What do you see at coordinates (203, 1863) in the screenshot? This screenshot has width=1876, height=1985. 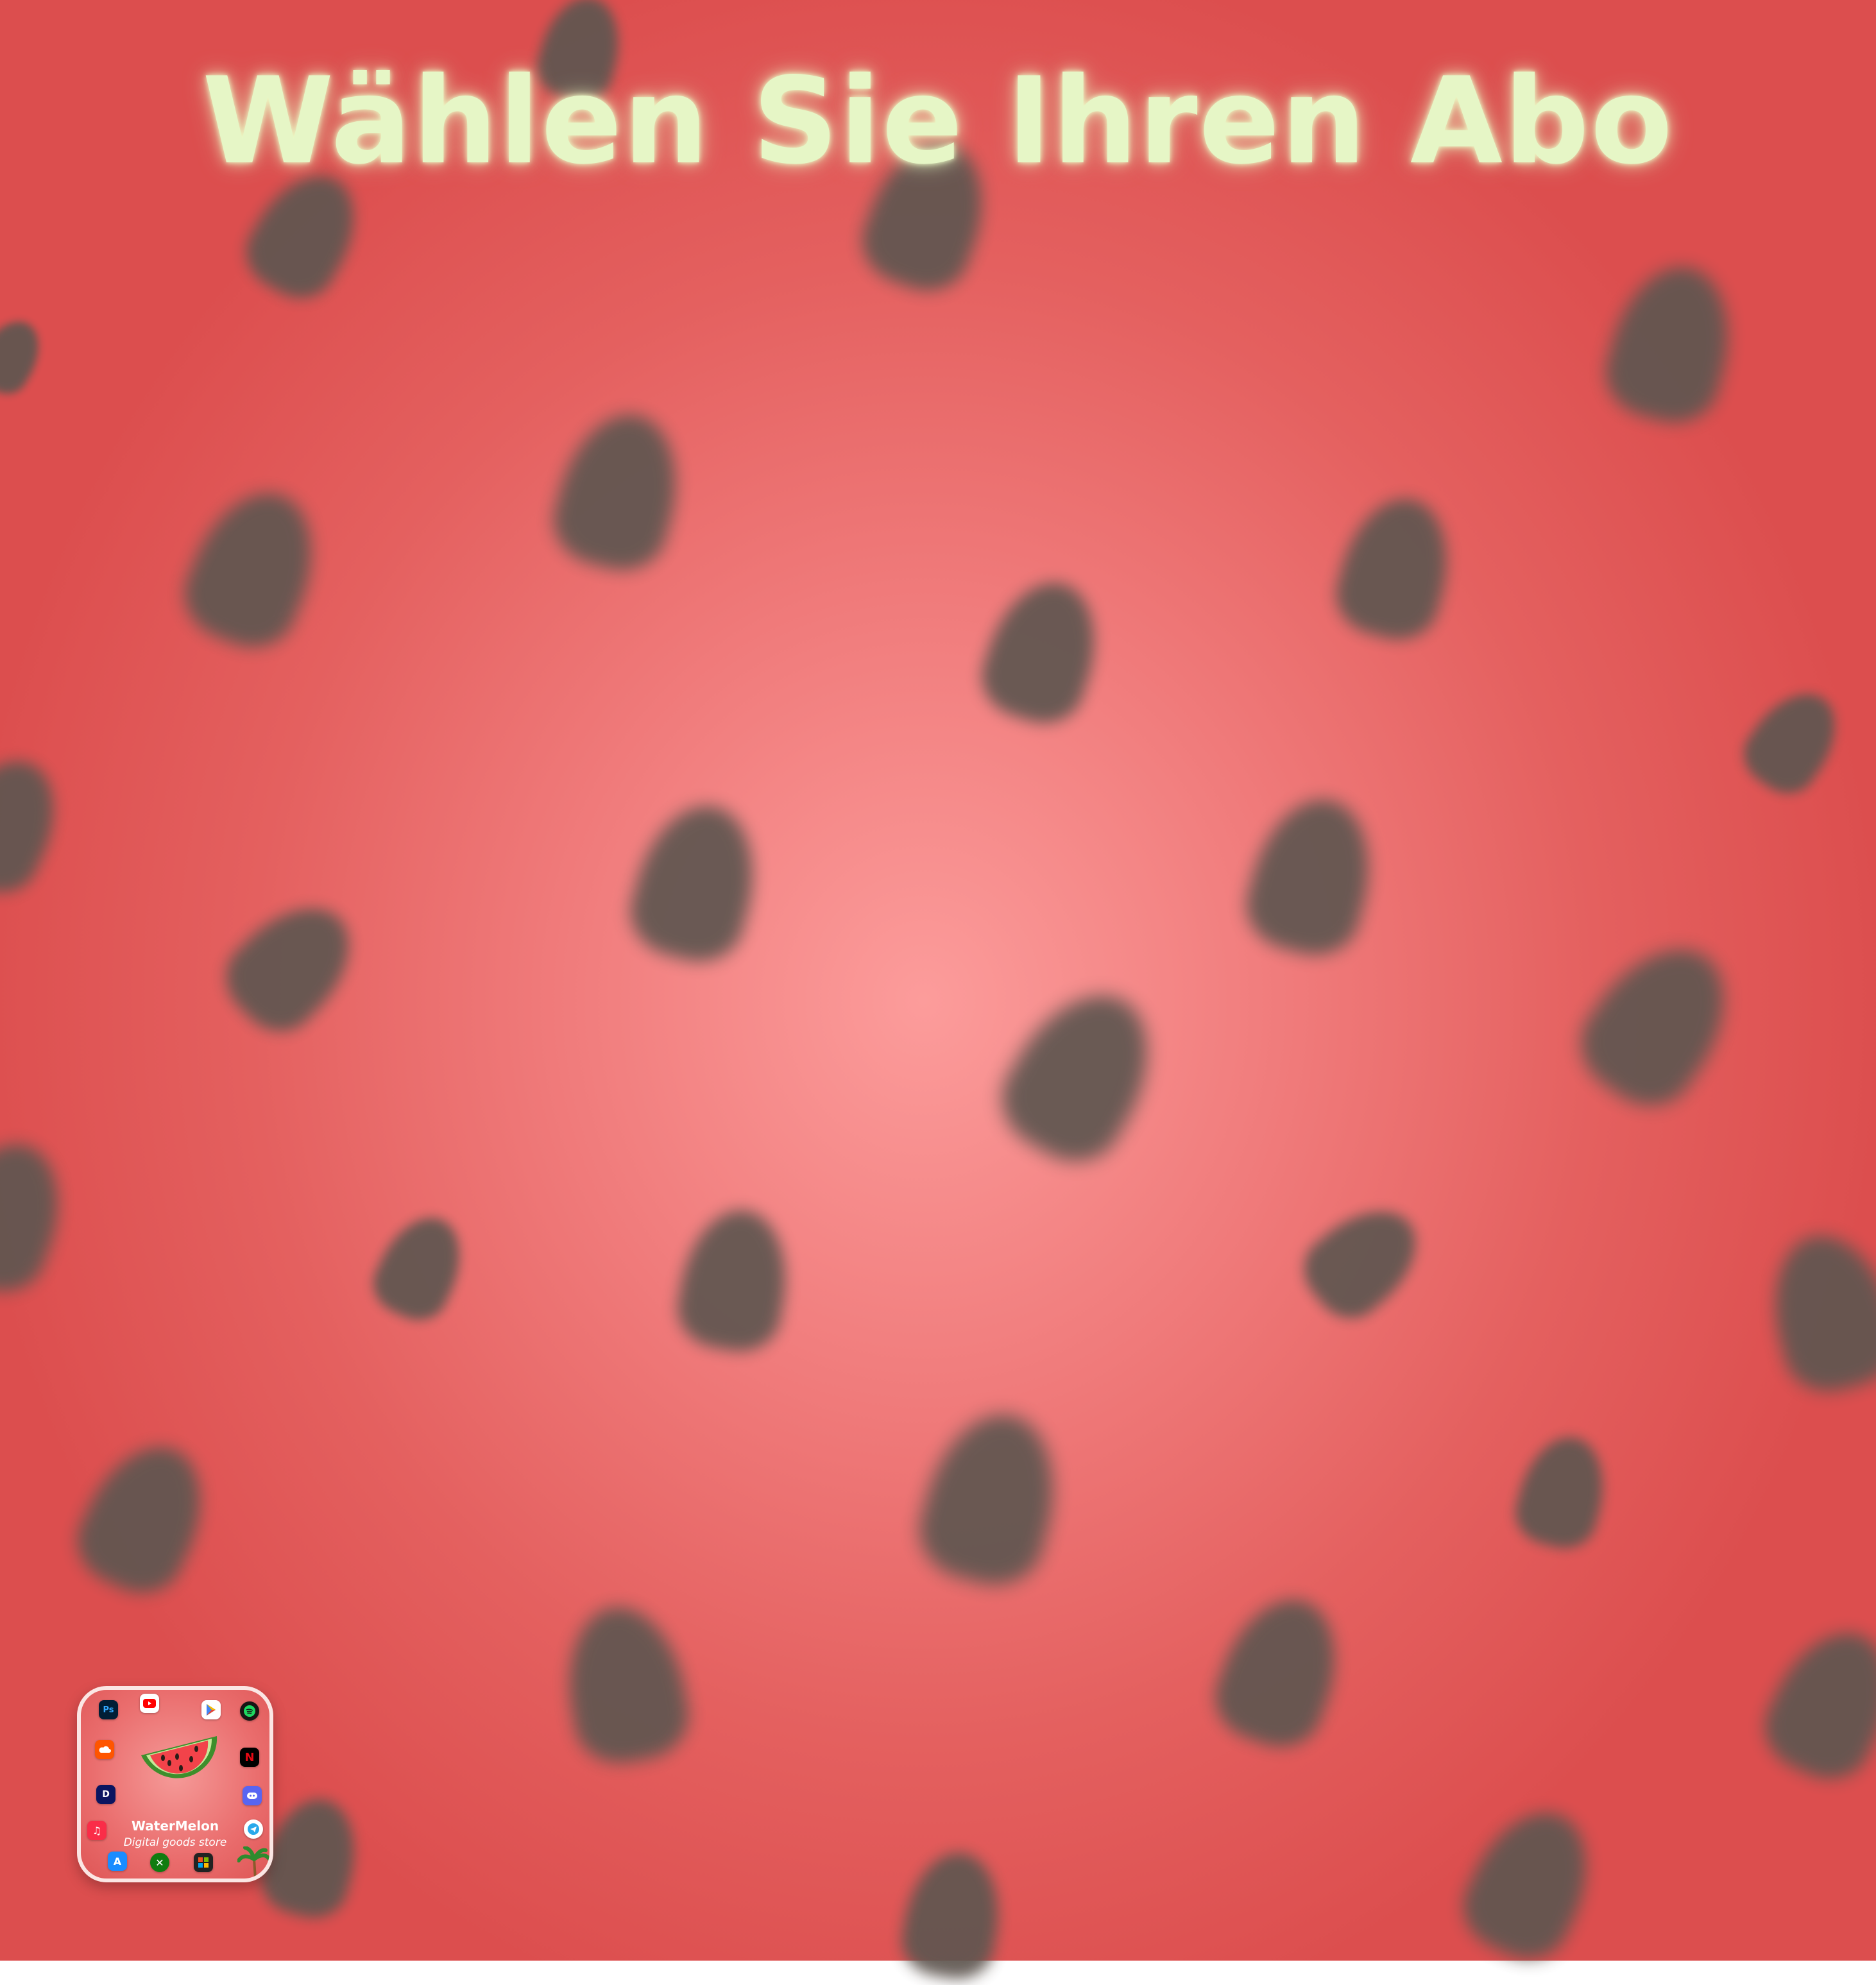 I see `microsoft-icon` at bounding box center [203, 1863].